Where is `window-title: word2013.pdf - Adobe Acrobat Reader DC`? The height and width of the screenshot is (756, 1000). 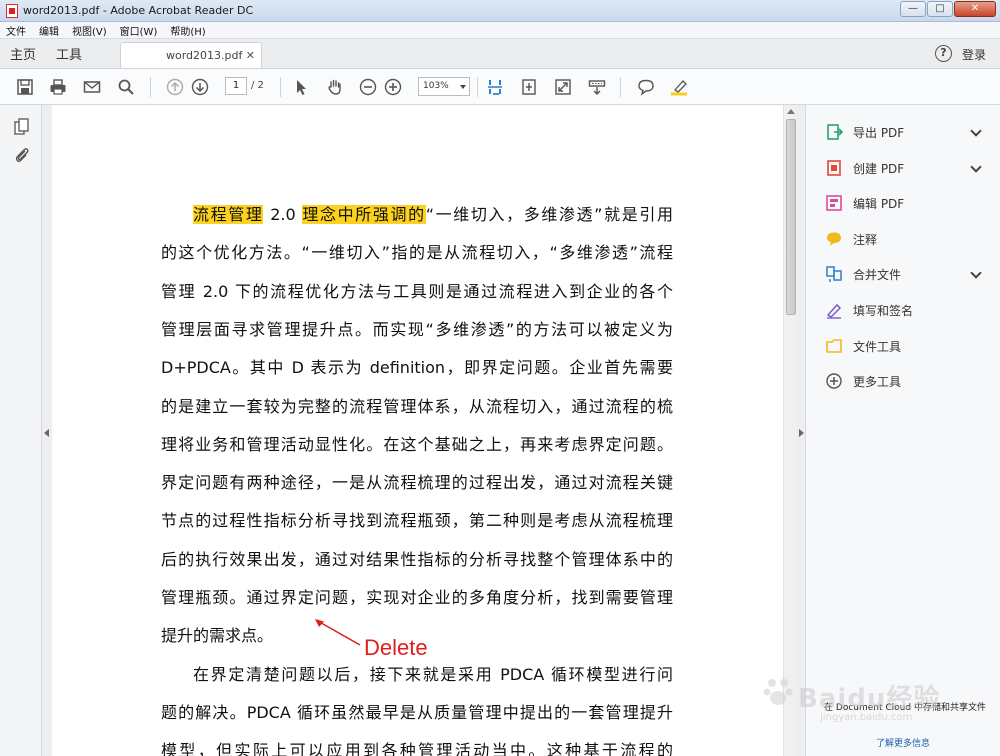
window-title: word2013.pdf - Adobe Acrobat Reader DC is located at coordinates (138, 10).